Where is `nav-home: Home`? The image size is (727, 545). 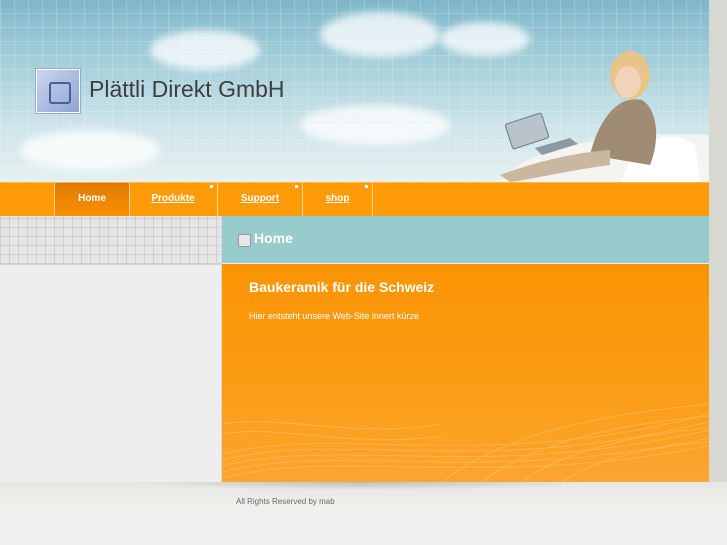 nav-home: Home is located at coordinates (92, 199).